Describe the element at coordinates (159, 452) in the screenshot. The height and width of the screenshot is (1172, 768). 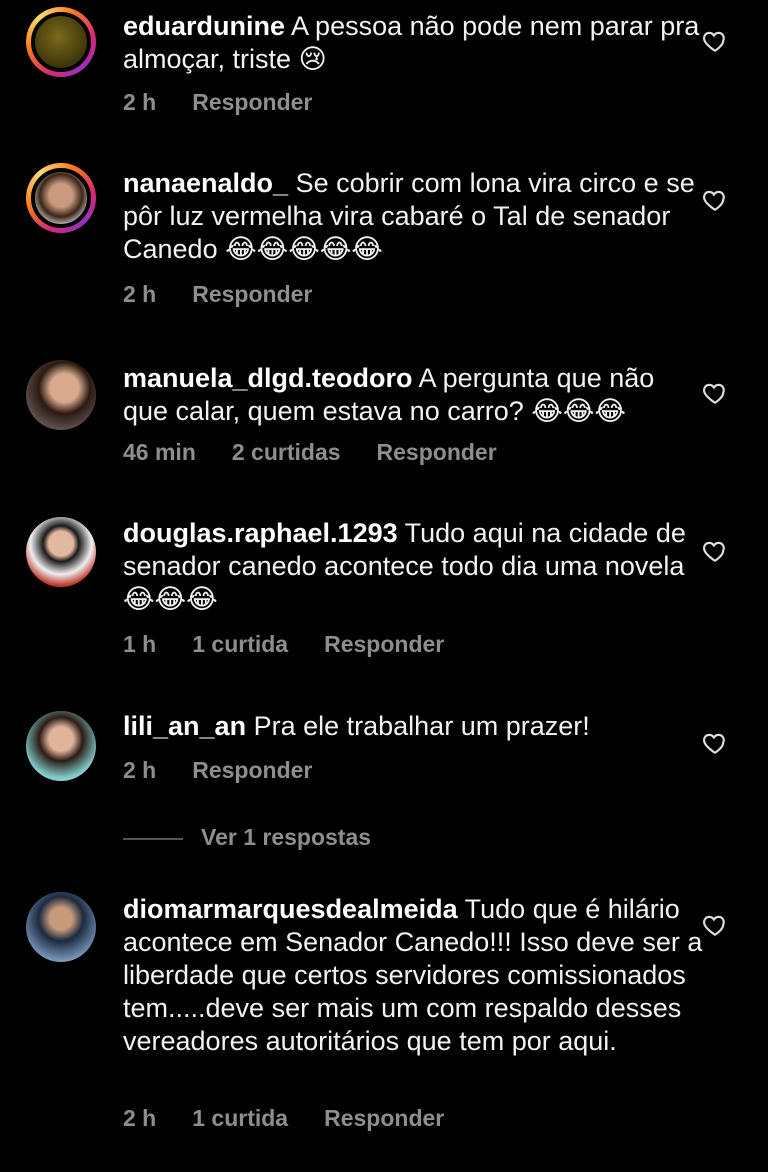
I see `timestamp: 46 min` at that location.